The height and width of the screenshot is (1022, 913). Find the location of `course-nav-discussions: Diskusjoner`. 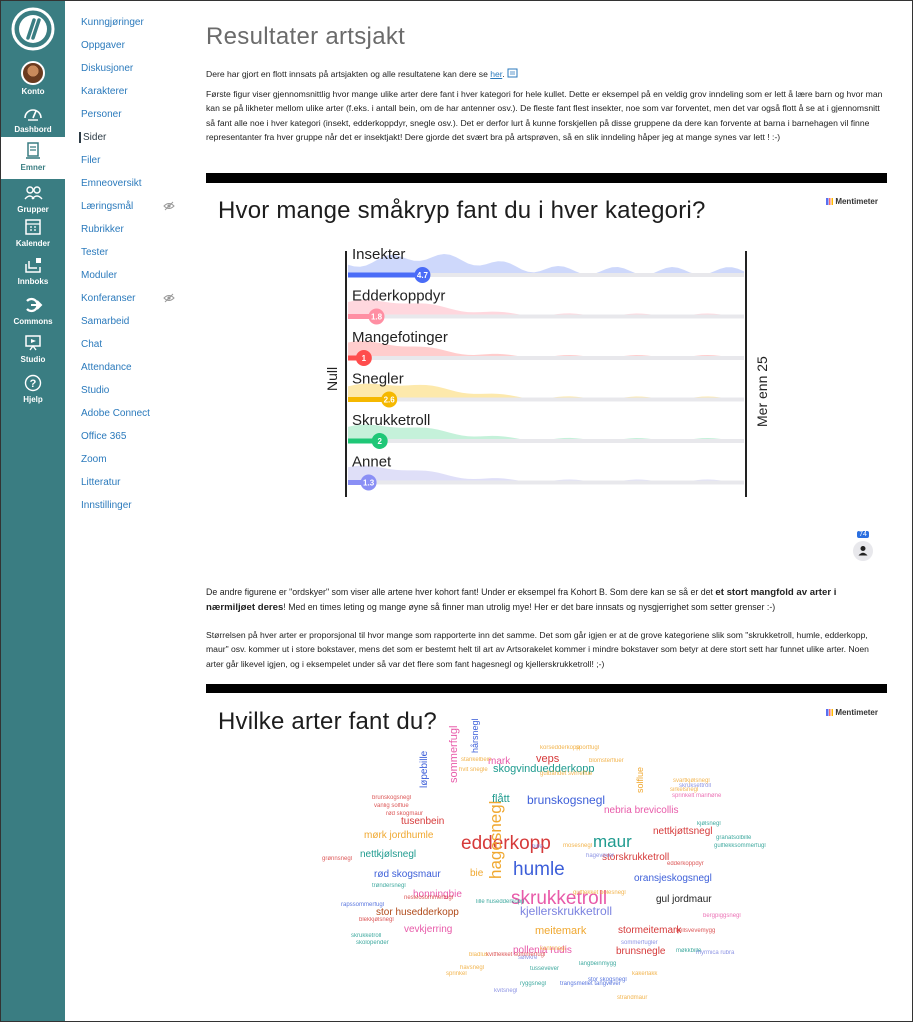

course-nav-discussions: Diskusjoner is located at coordinates (107, 68).